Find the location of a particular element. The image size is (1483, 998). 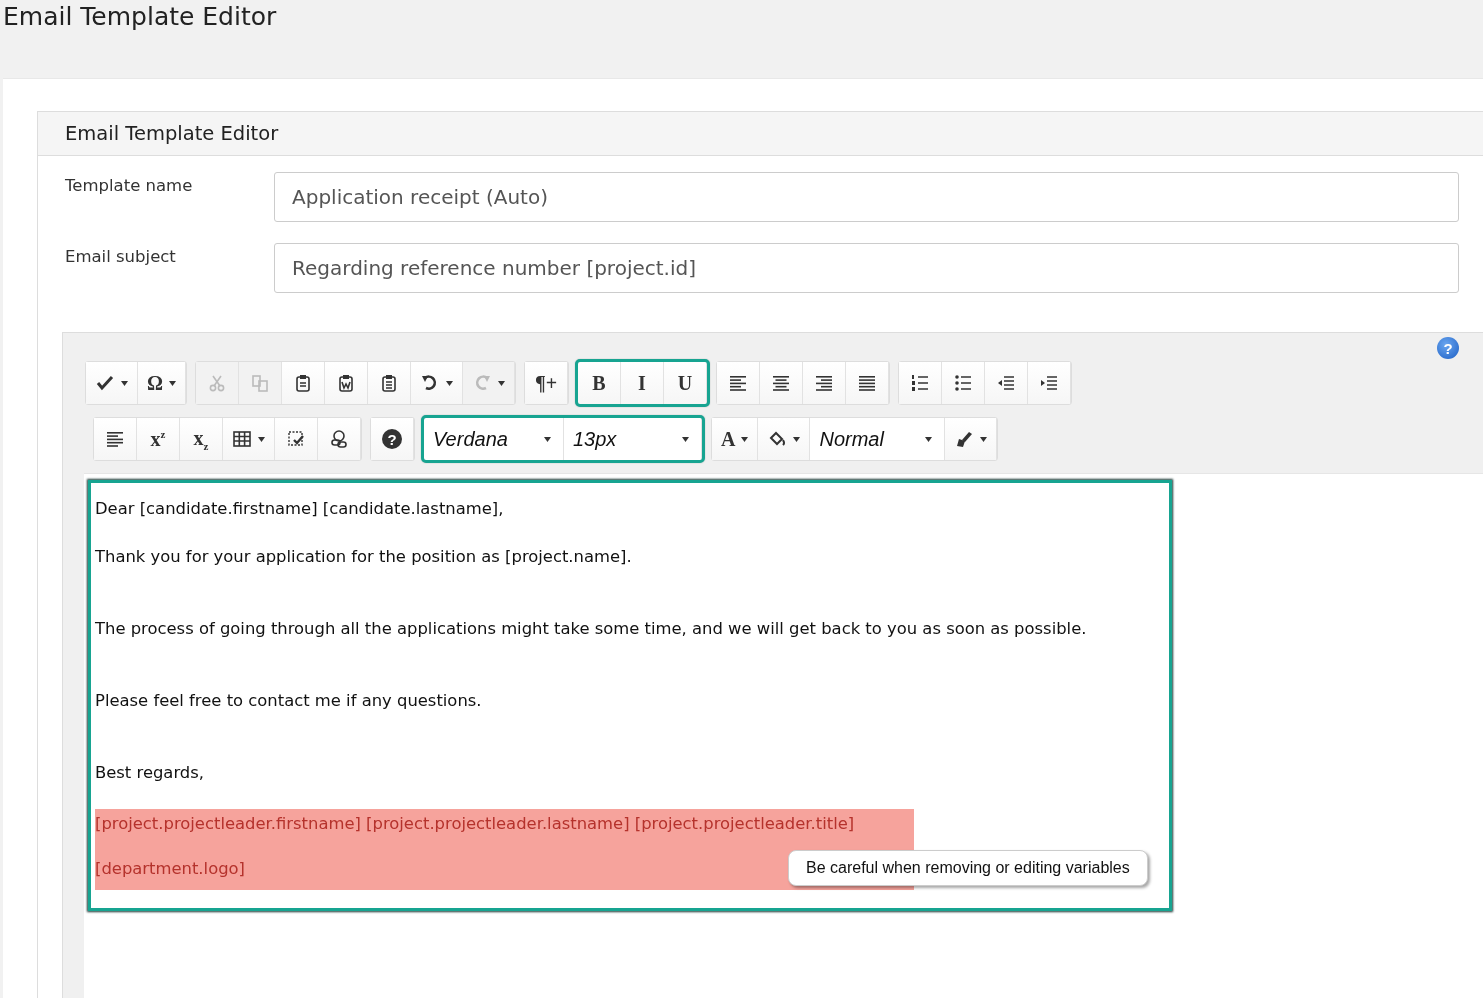

link-button is located at coordinates (339, 439).